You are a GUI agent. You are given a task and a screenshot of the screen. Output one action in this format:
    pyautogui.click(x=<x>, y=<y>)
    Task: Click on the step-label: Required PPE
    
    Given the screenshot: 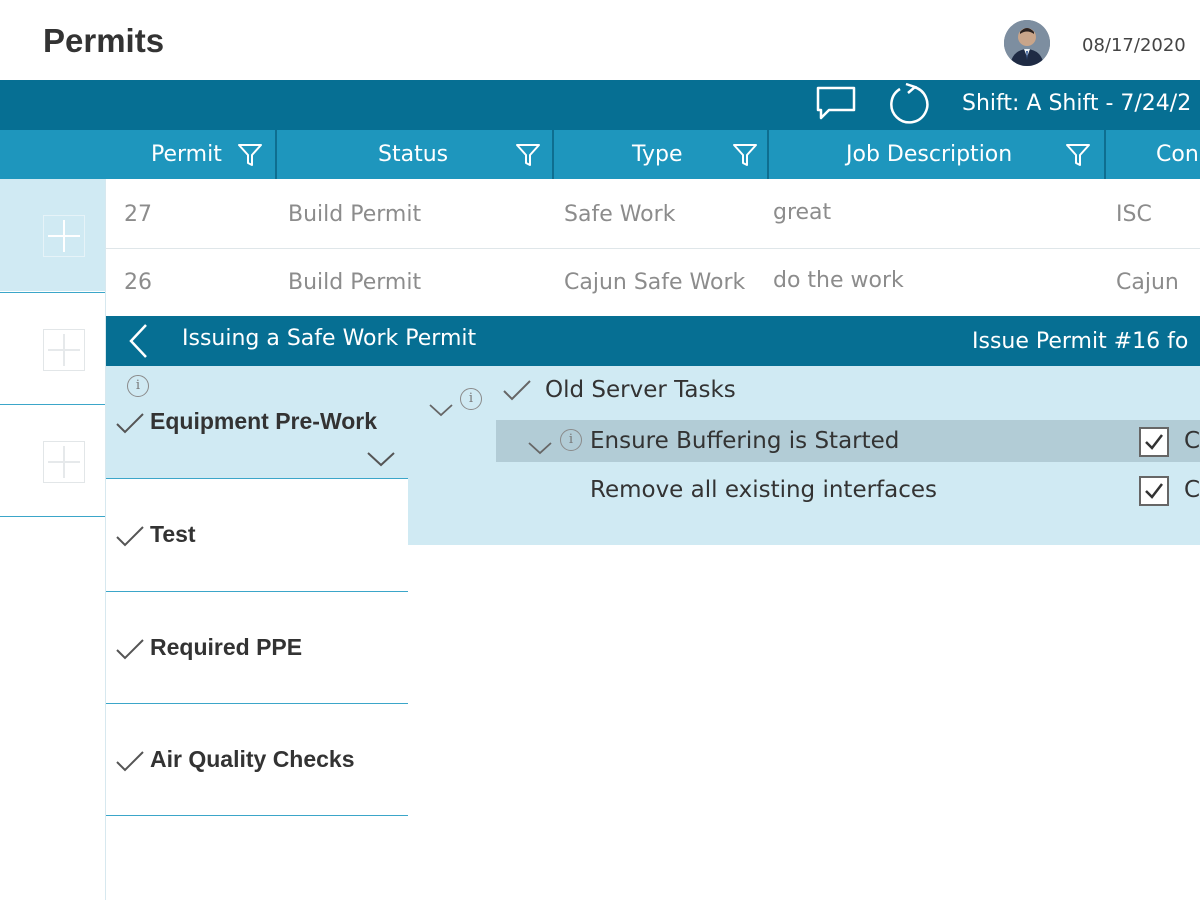 What is the action you would take?
    pyautogui.click(x=226, y=647)
    